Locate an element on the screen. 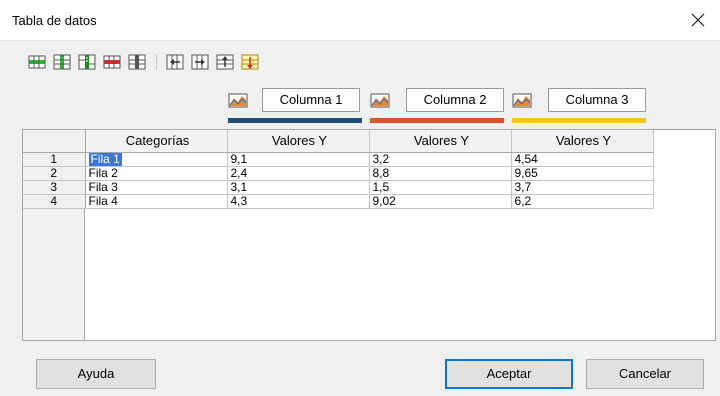  category-cell: Fila 2 is located at coordinates (156, 173).